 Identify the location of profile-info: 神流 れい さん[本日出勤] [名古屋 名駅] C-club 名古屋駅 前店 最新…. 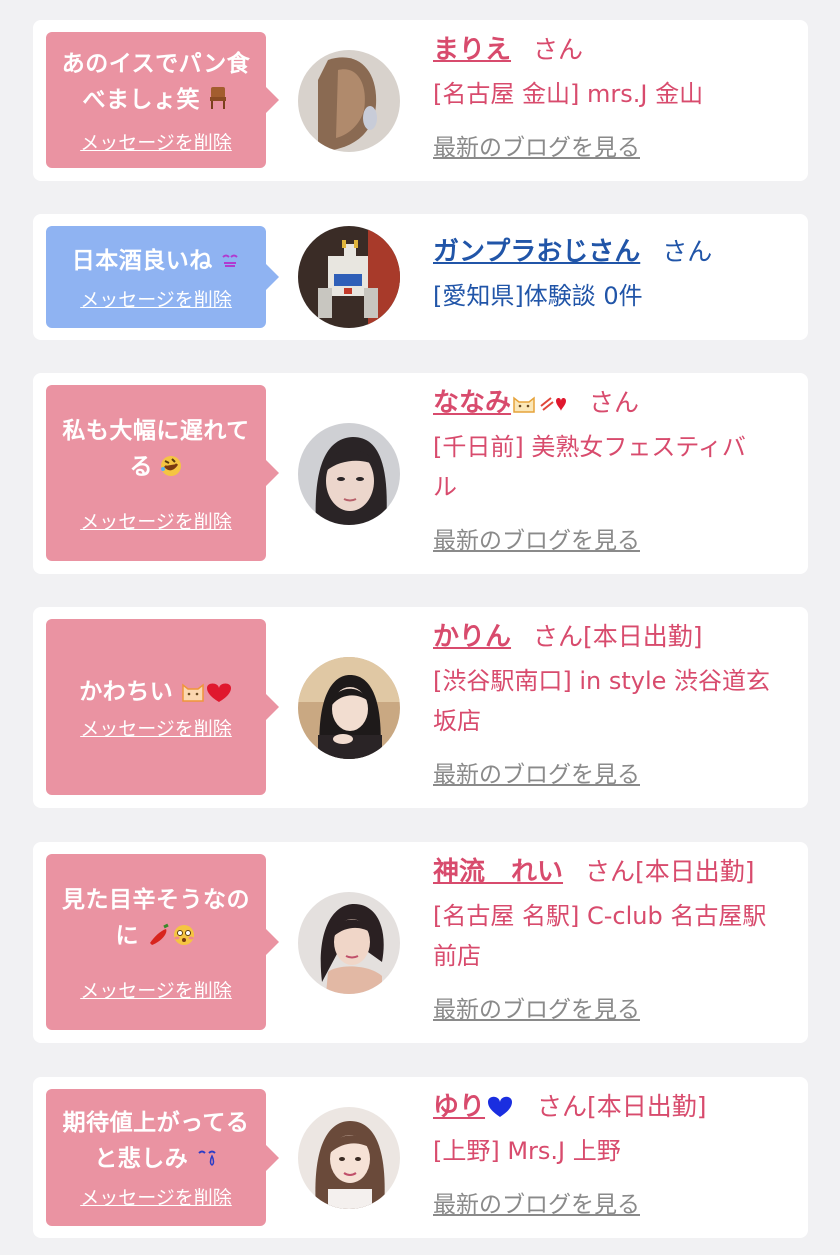
(611, 938).